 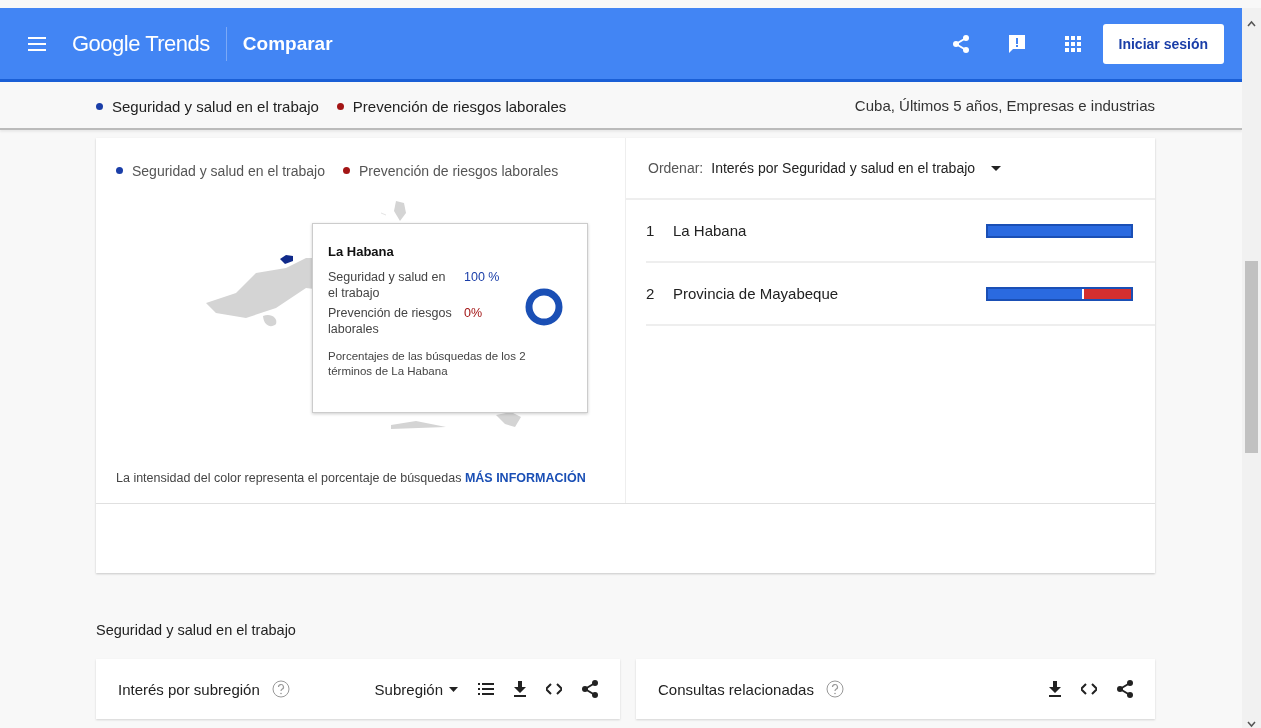 I want to click on menu-icon, so click(x=37, y=43).